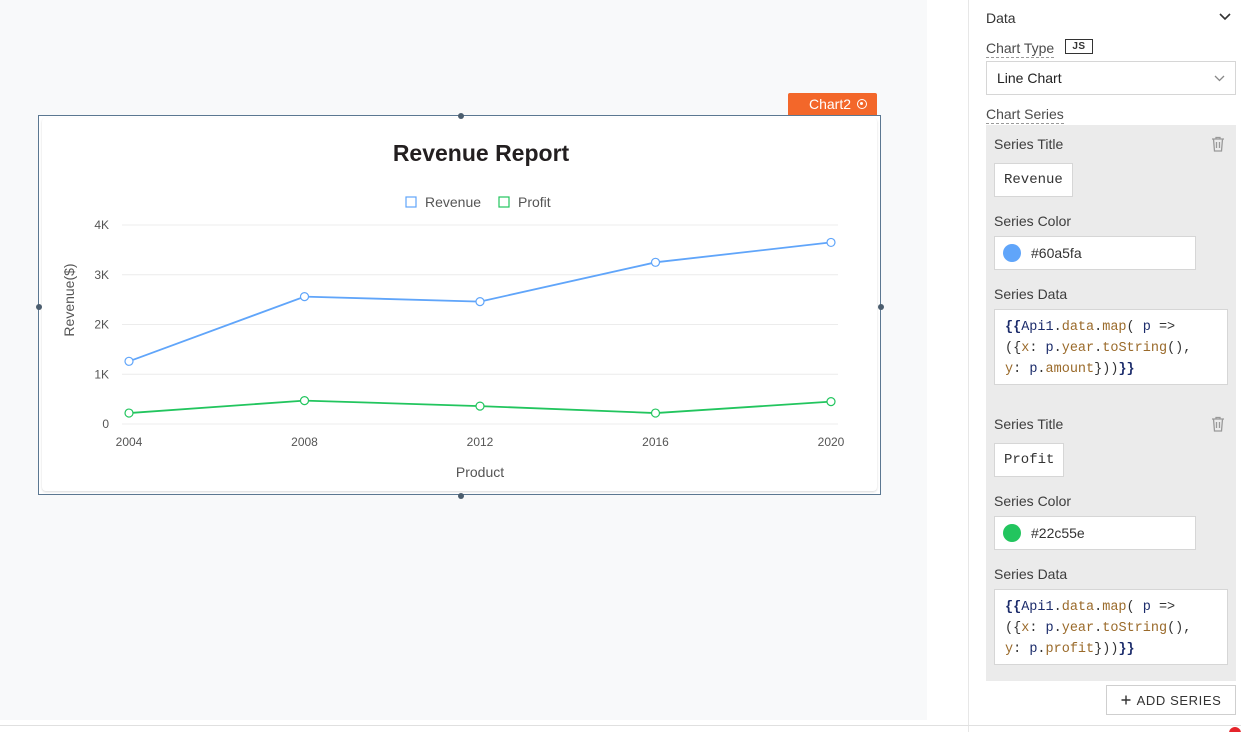 This screenshot has height=732, width=1241. Describe the element at coordinates (1235, 729) in the screenshot. I see `notification-dot` at that location.